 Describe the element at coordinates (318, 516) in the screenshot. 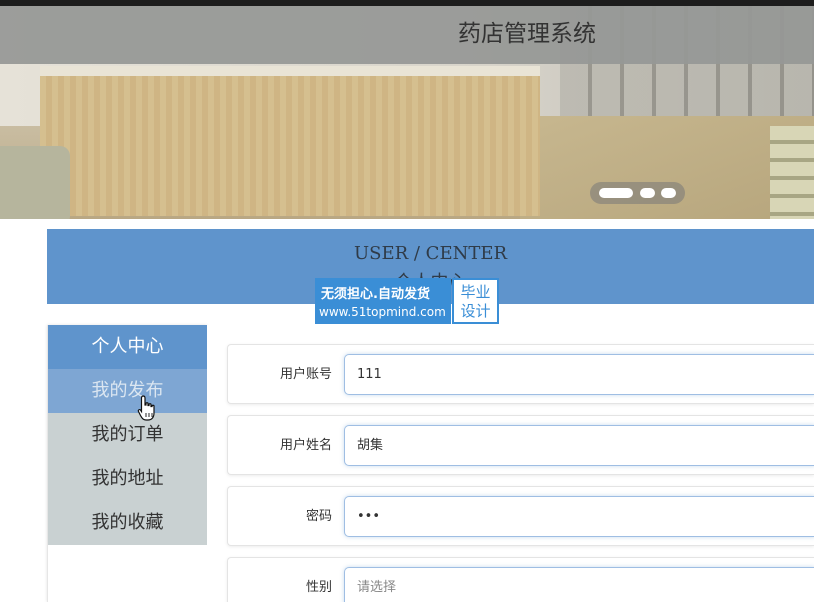

I see `password-label: 密码` at that location.